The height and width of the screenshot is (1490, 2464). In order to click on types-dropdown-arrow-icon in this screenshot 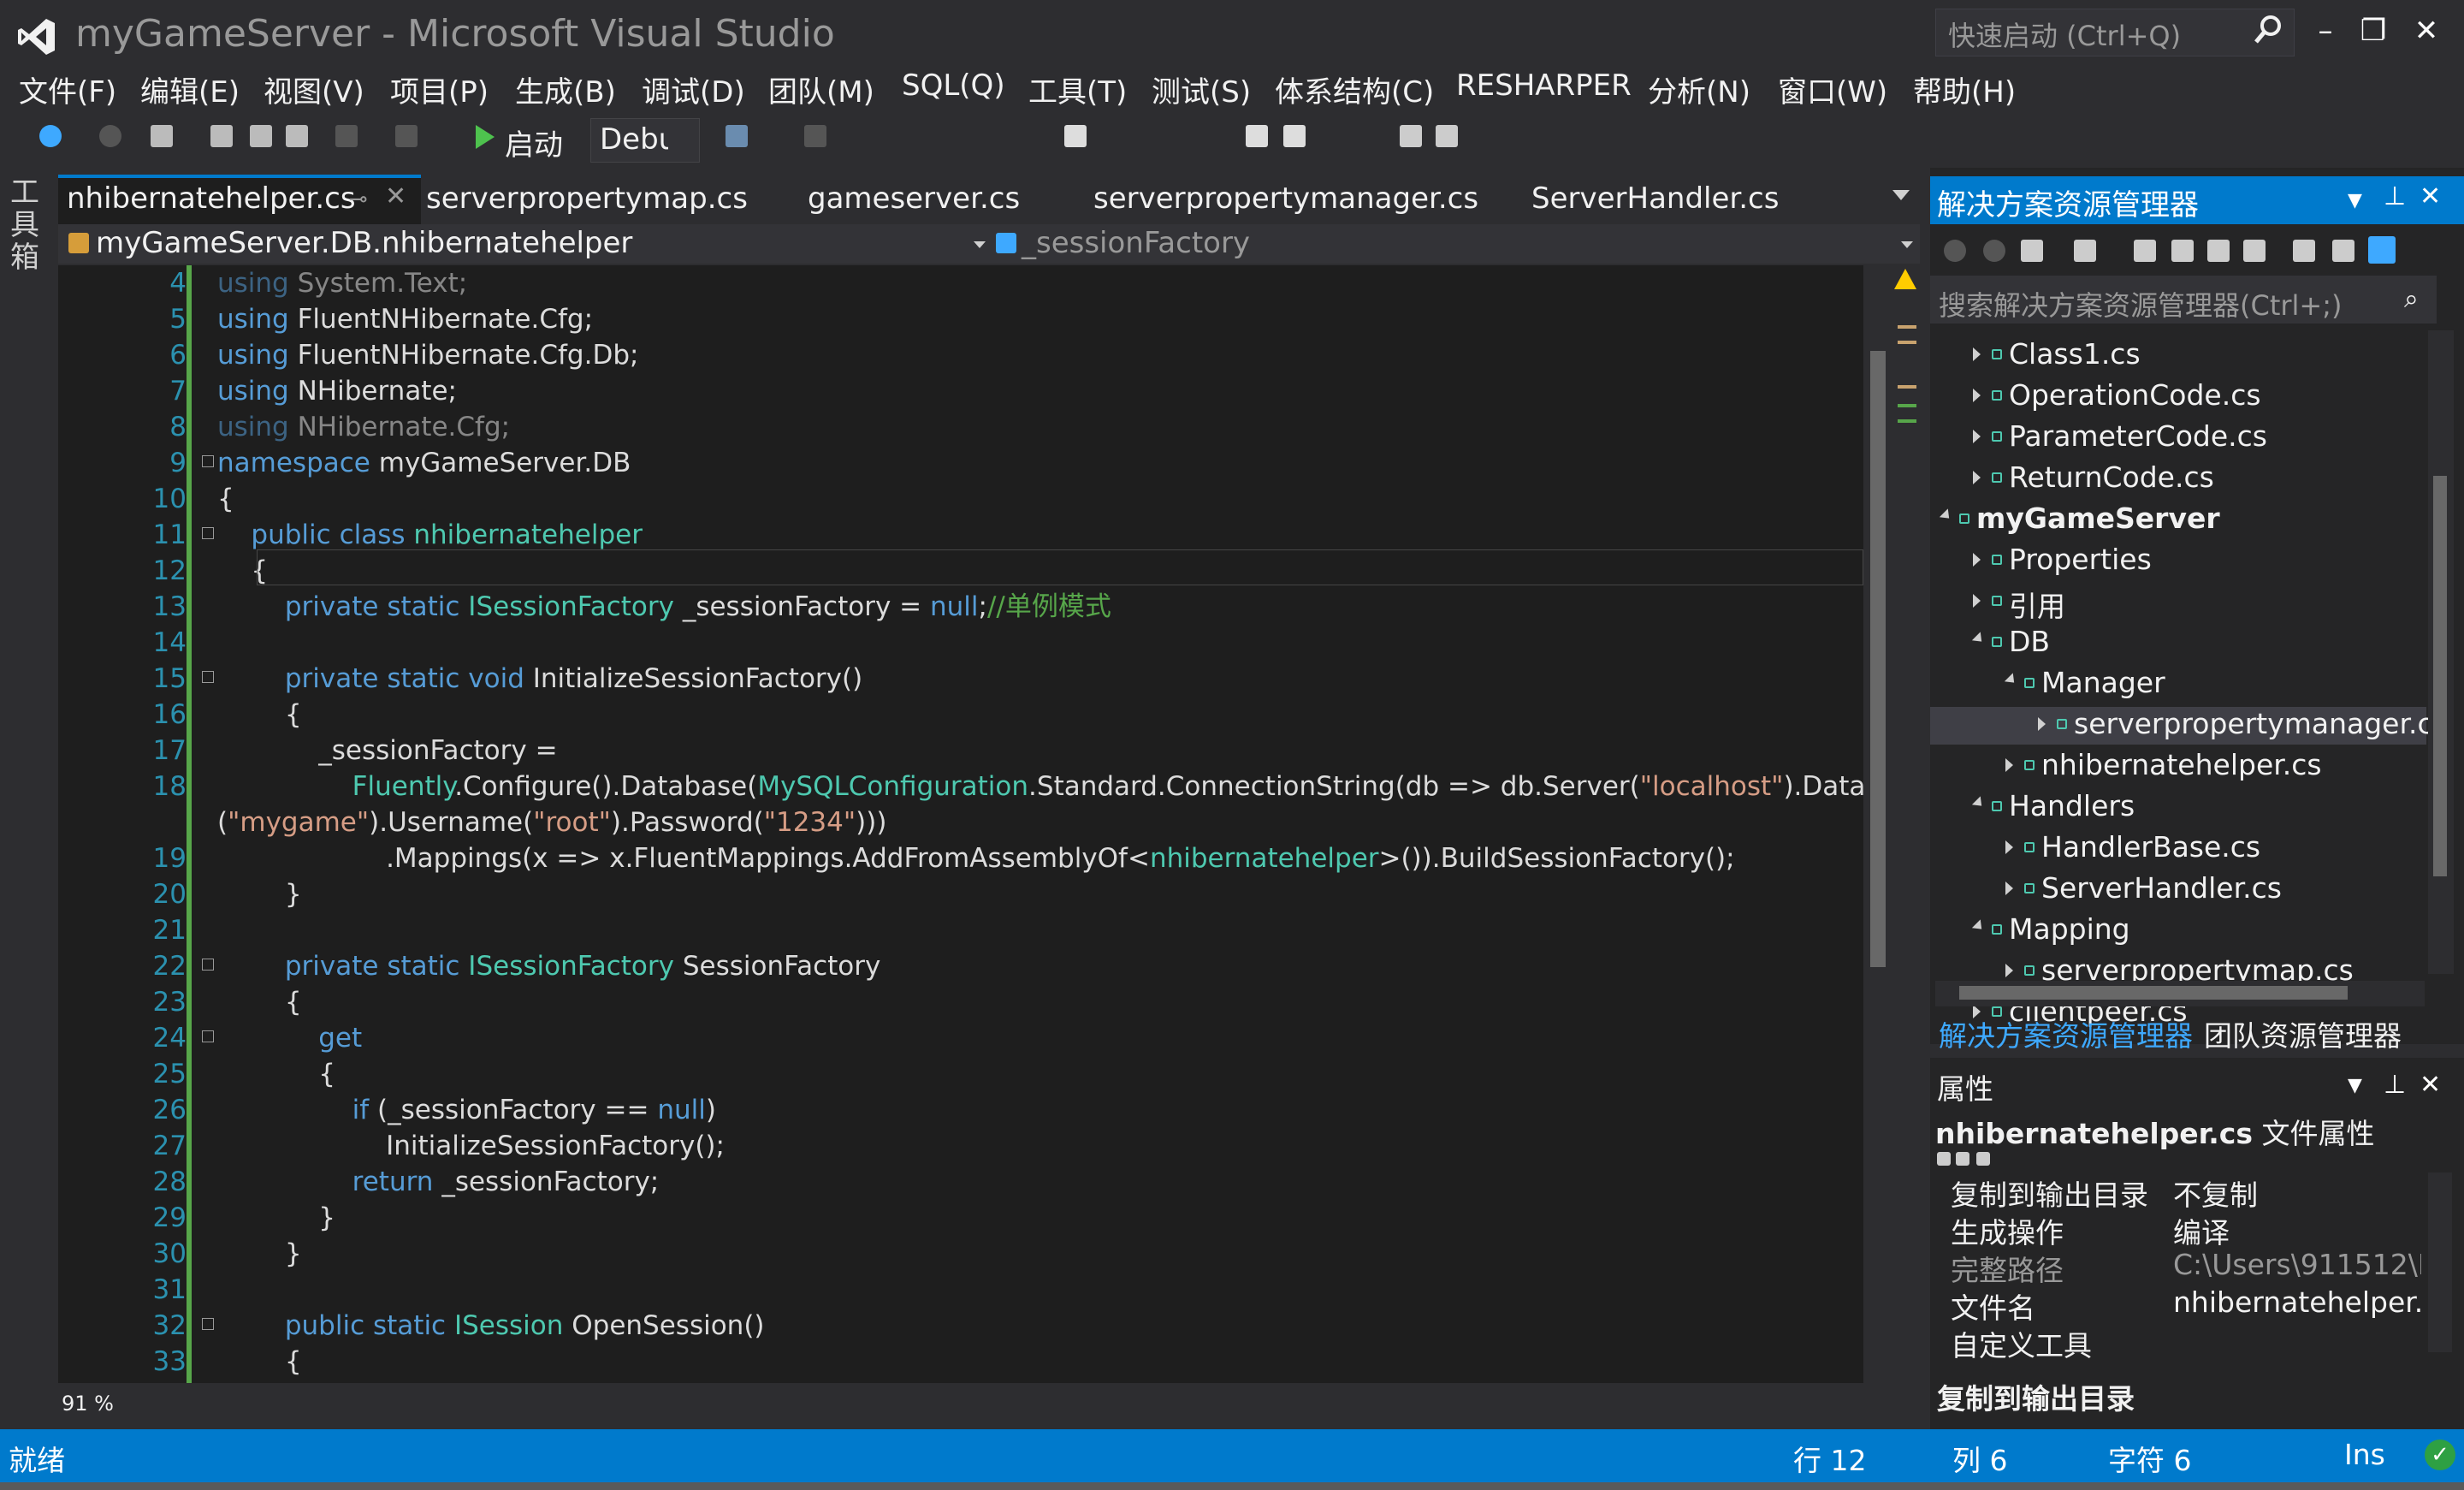, I will do `click(980, 244)`.